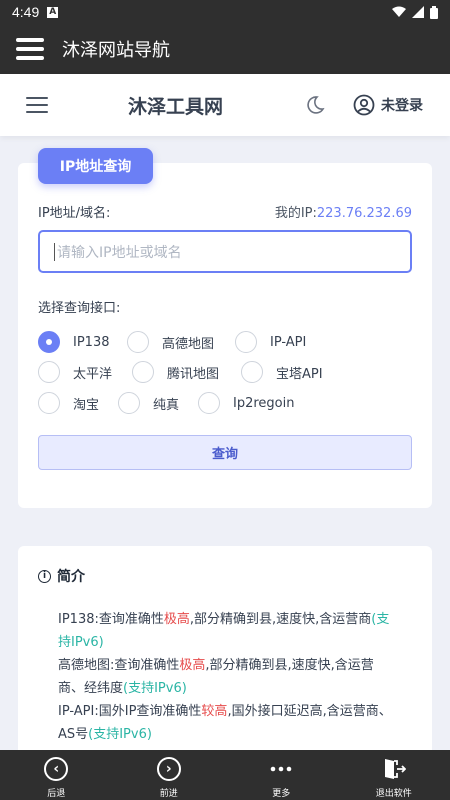 This screenshot has height=800, width=450. What do you see at coordinates (216, 677) in the screenshot?
I see `intro-line: 高德地图:查询准确性极高,部分精确到县,速度快,含运营商、经纬度(支持IPv6)` at bounding box center [216, 677].